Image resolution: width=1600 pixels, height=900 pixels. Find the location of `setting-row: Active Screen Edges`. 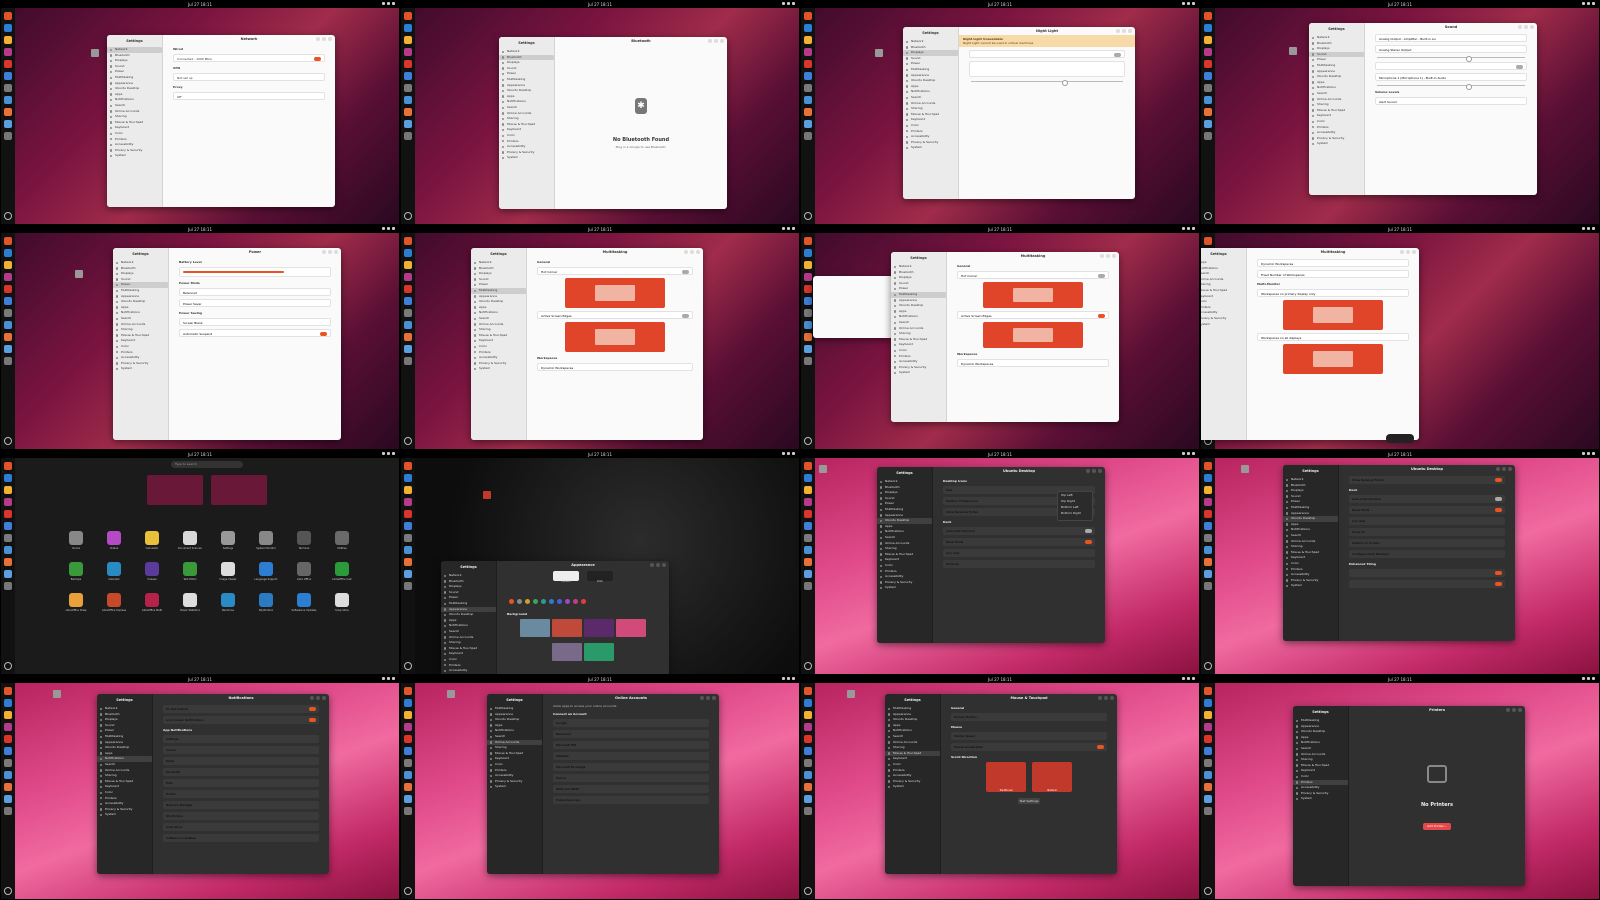

setting-row: Active Screen Edges is located at coordinates (1033, 315).